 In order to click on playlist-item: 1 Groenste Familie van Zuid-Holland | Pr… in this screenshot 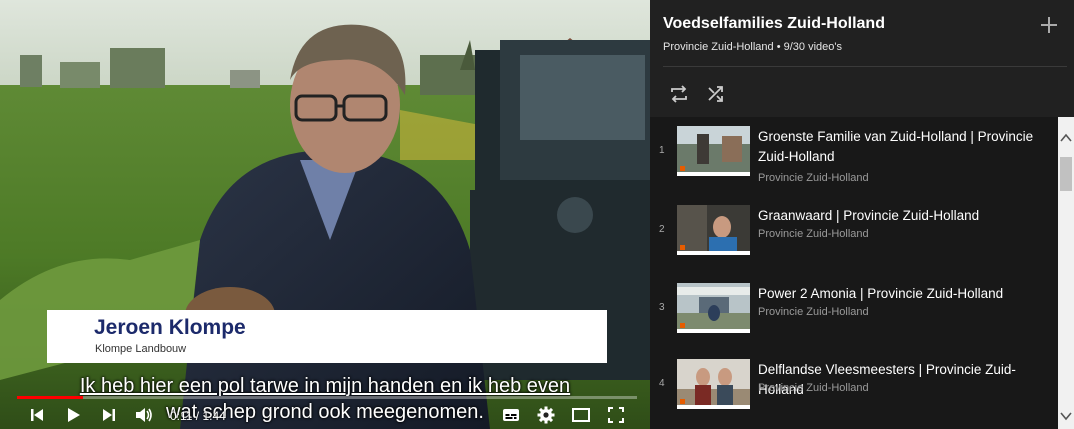, I will do `click(854, 152)`.